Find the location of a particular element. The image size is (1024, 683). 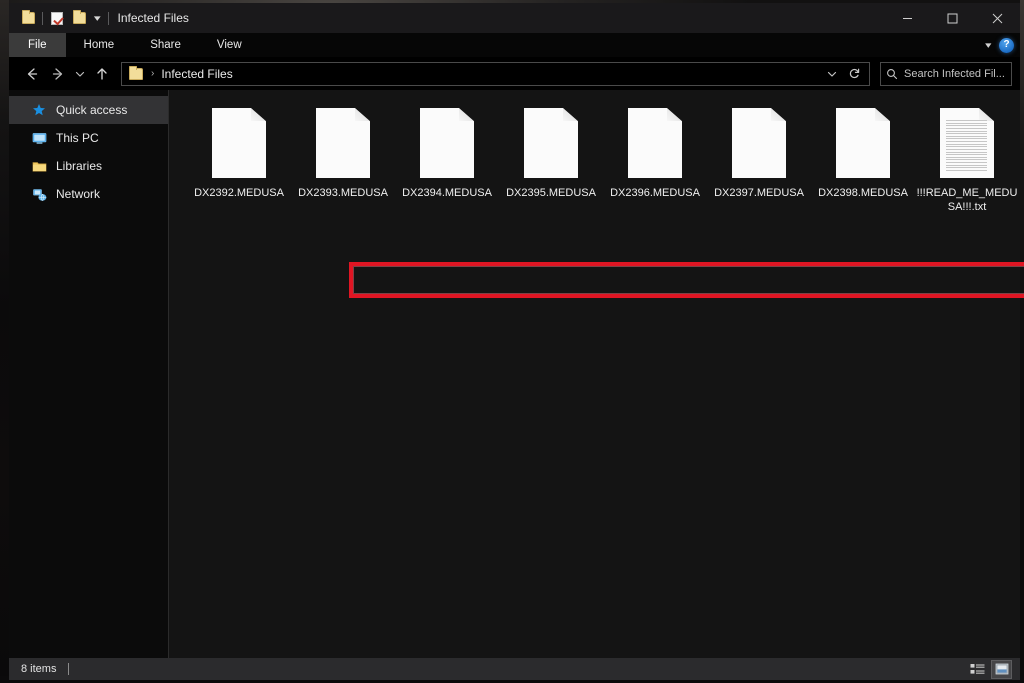

details-view-icon is located at coordinates (977, 668).